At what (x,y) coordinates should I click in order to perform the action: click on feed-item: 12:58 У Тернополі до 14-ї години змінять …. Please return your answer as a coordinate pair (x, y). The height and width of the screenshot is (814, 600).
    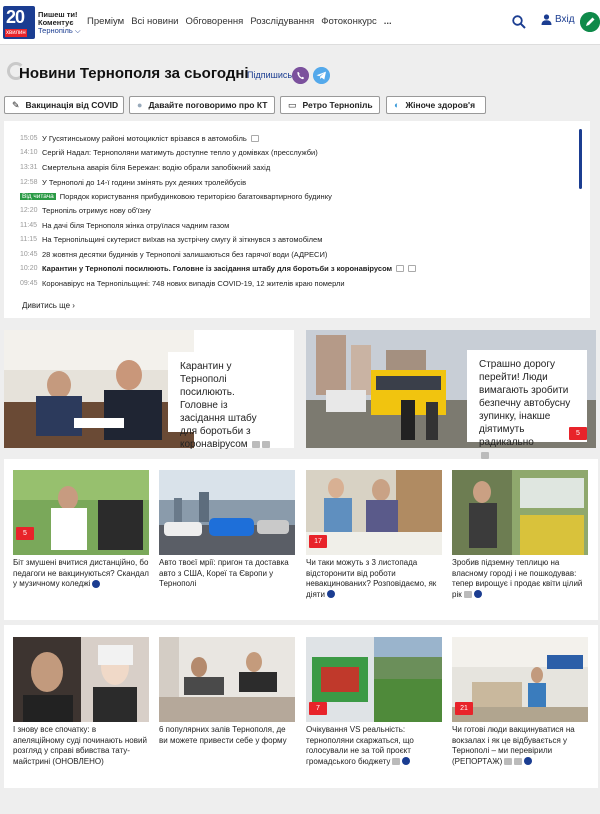
    Looking at the image, I should click on (133, 182).